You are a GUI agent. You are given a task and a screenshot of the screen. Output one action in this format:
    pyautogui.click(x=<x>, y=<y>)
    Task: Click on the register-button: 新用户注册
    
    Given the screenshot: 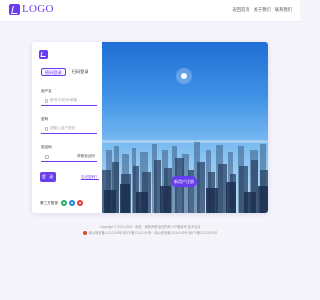 What is the action you would take?
    pyautogui.click(x=184, y=181)
    